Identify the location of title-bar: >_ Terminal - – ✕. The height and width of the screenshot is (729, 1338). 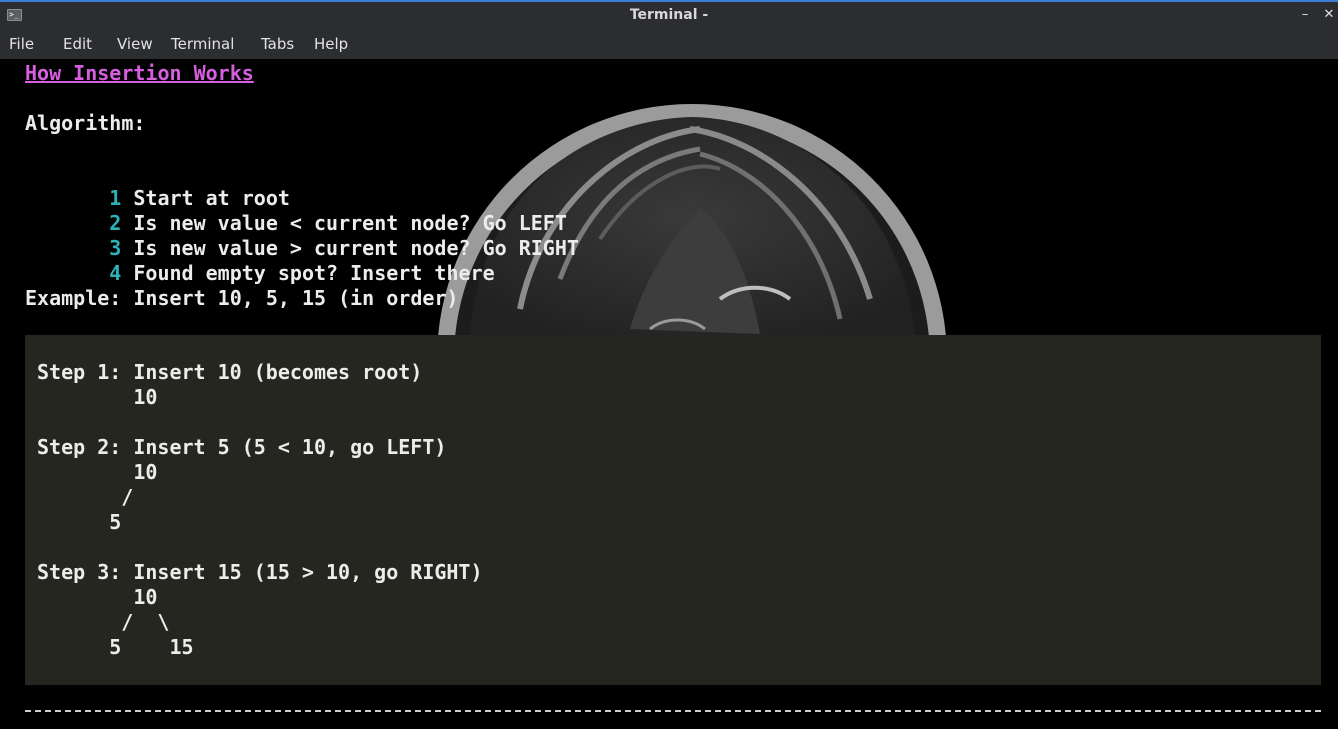
(669, 15).